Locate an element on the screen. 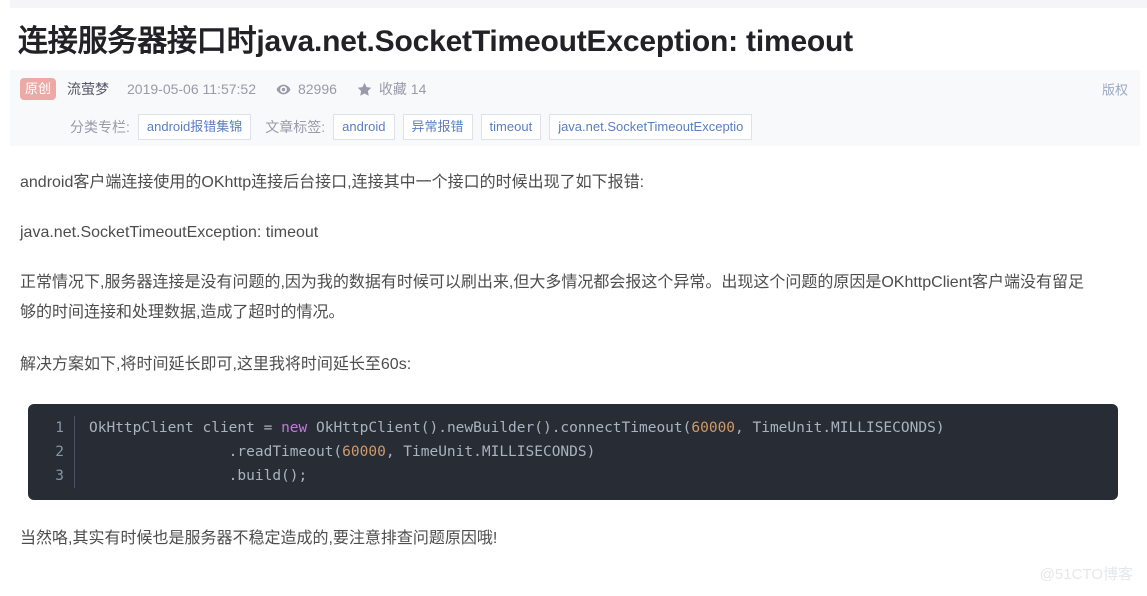 The image size is (1147, 596). category-chip: android报错集锦 is located at coordinates (194, 127).